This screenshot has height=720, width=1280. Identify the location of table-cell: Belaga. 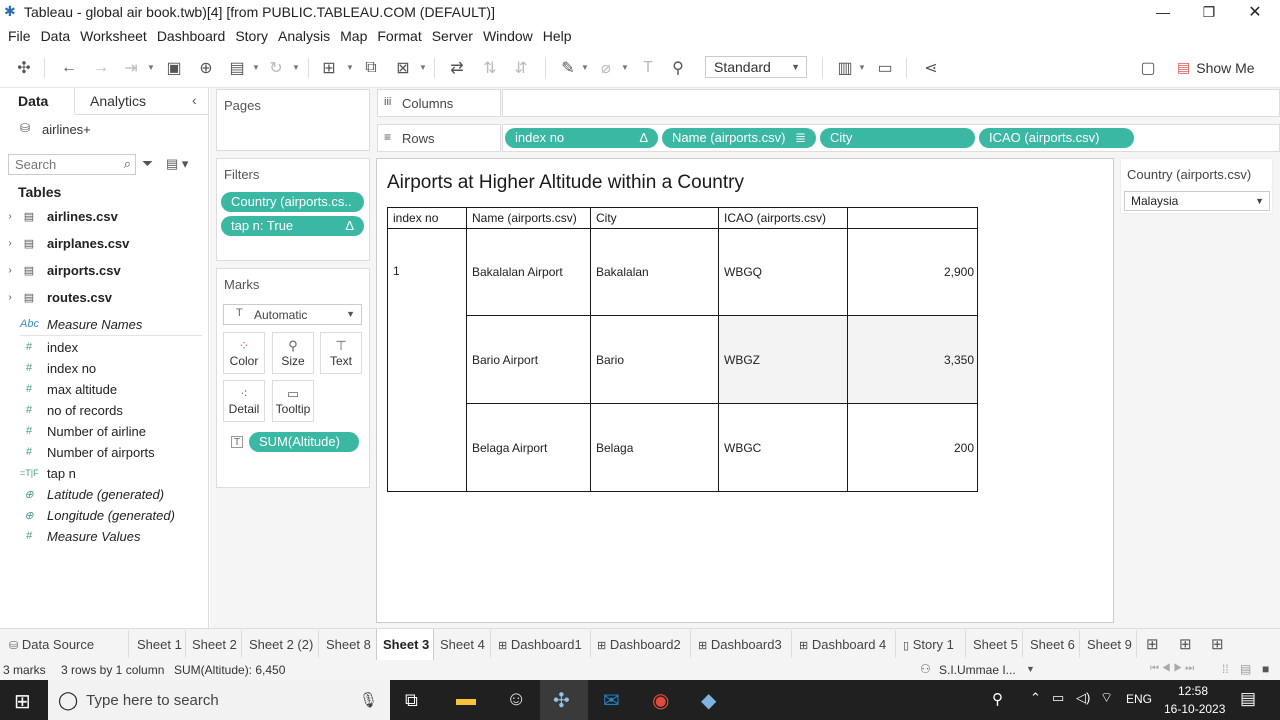
(654, 447).